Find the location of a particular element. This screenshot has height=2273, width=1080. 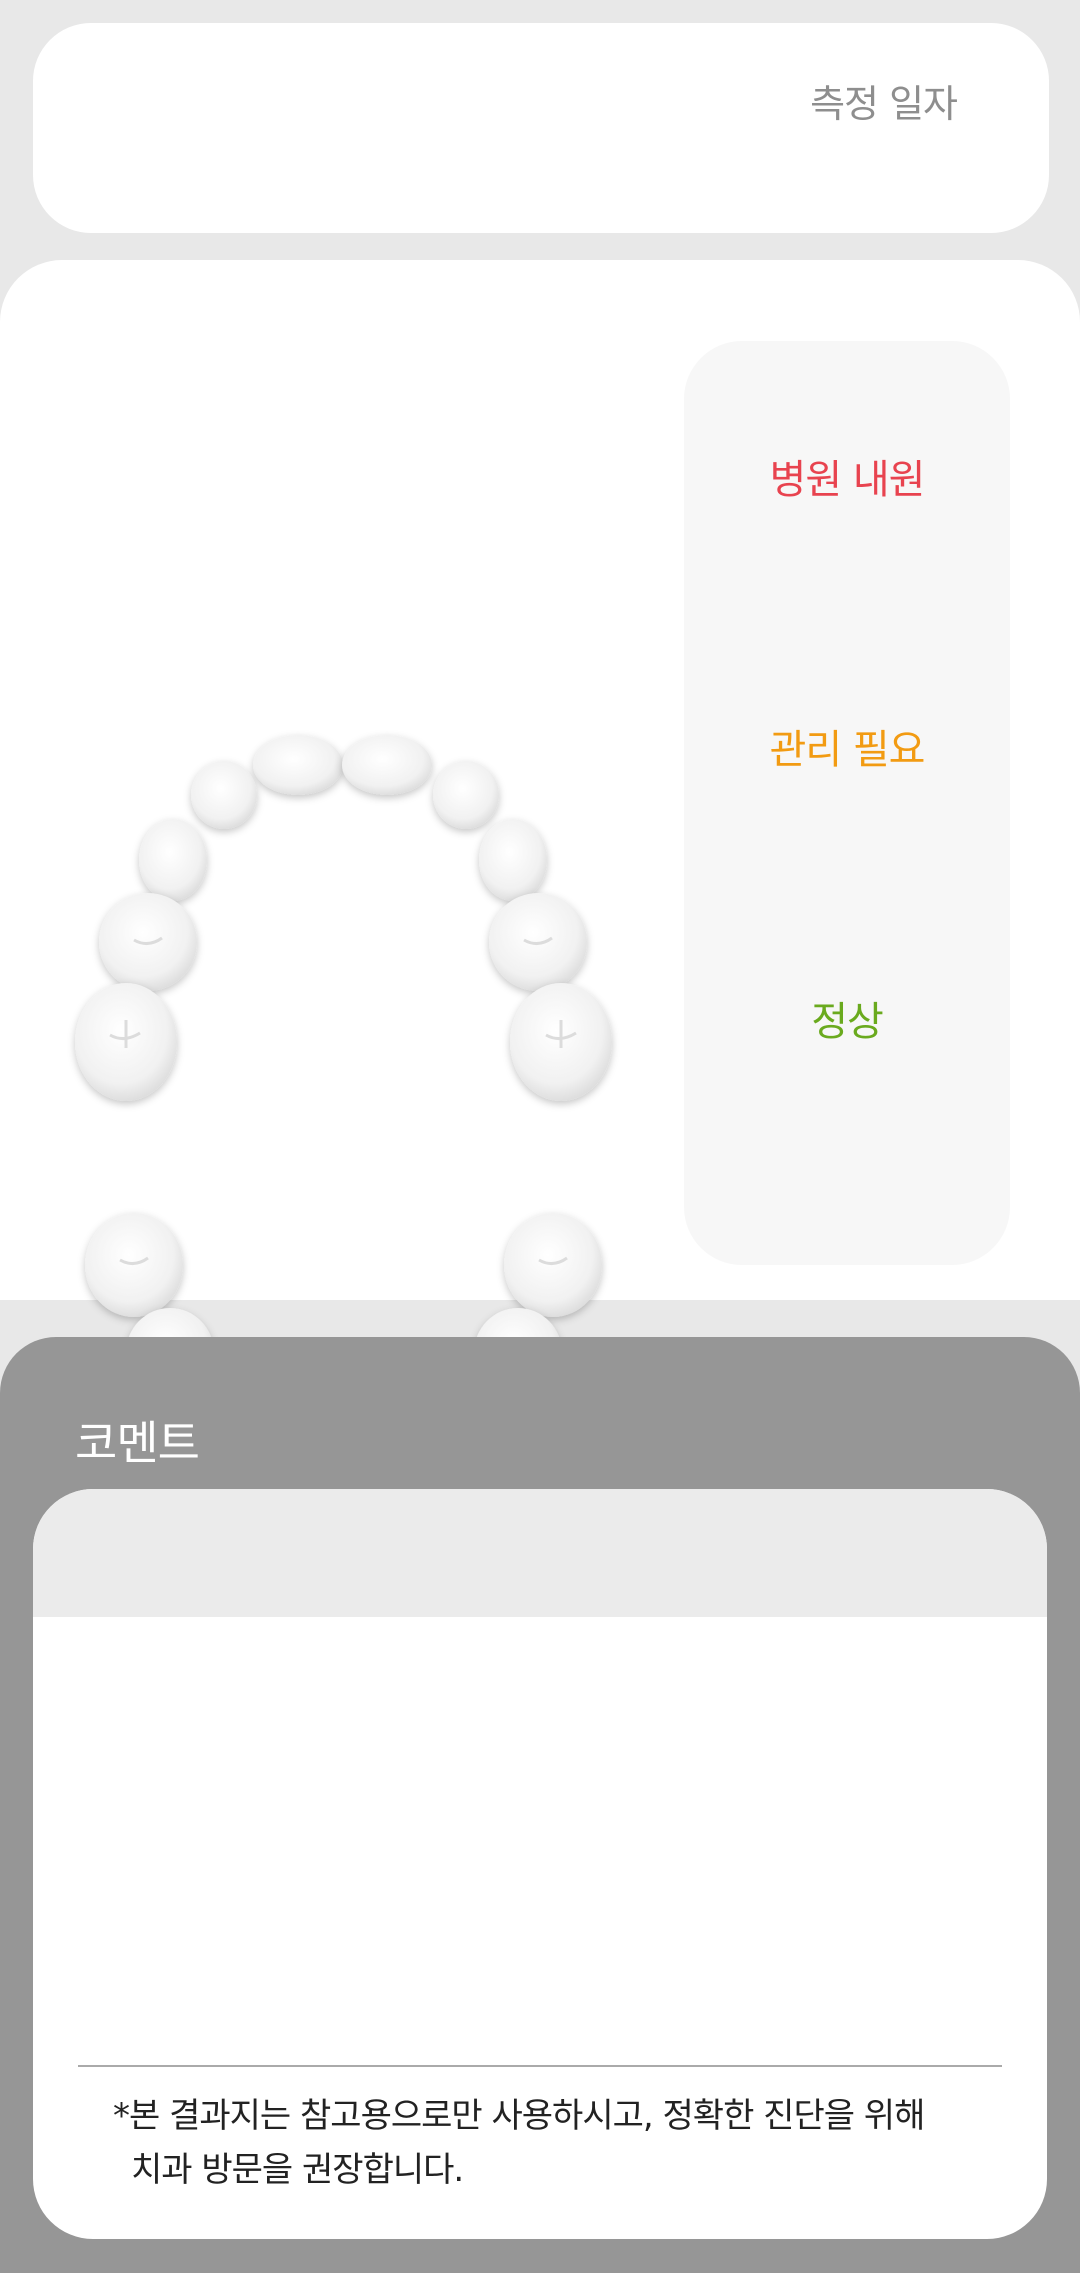

tooth-u-central-left is located at coordinates (298, 765).